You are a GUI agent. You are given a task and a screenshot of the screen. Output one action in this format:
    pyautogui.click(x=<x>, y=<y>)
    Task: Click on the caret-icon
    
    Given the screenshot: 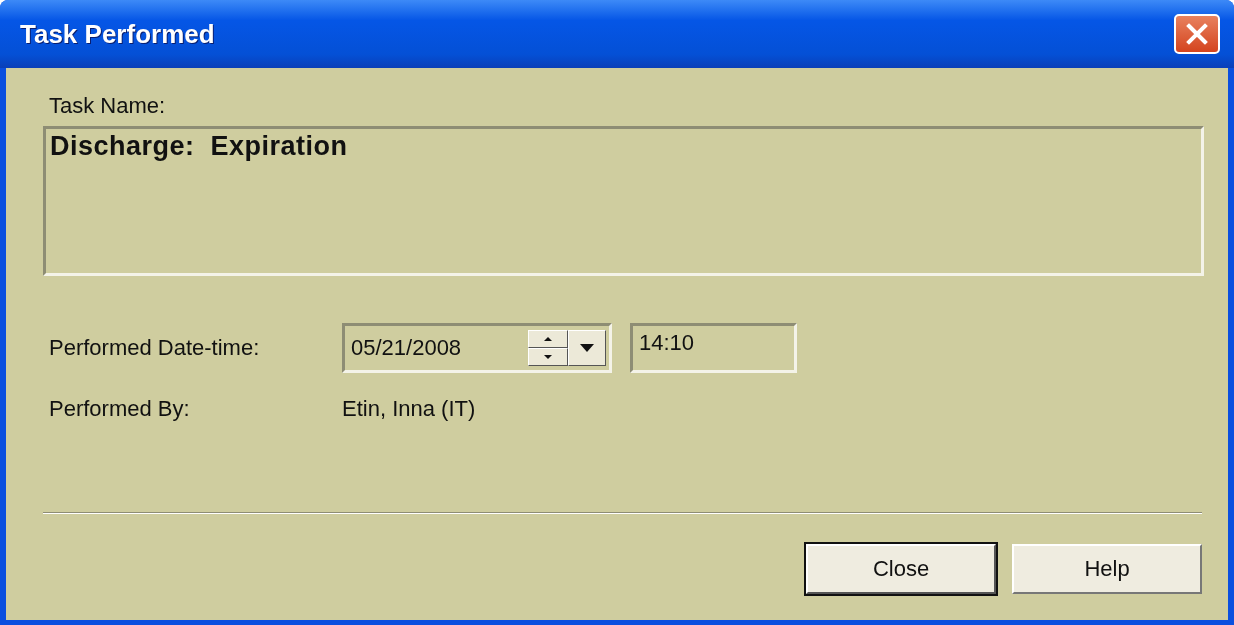 What is the action you would take?
    pyautogui.click(x=587, y=348)
    